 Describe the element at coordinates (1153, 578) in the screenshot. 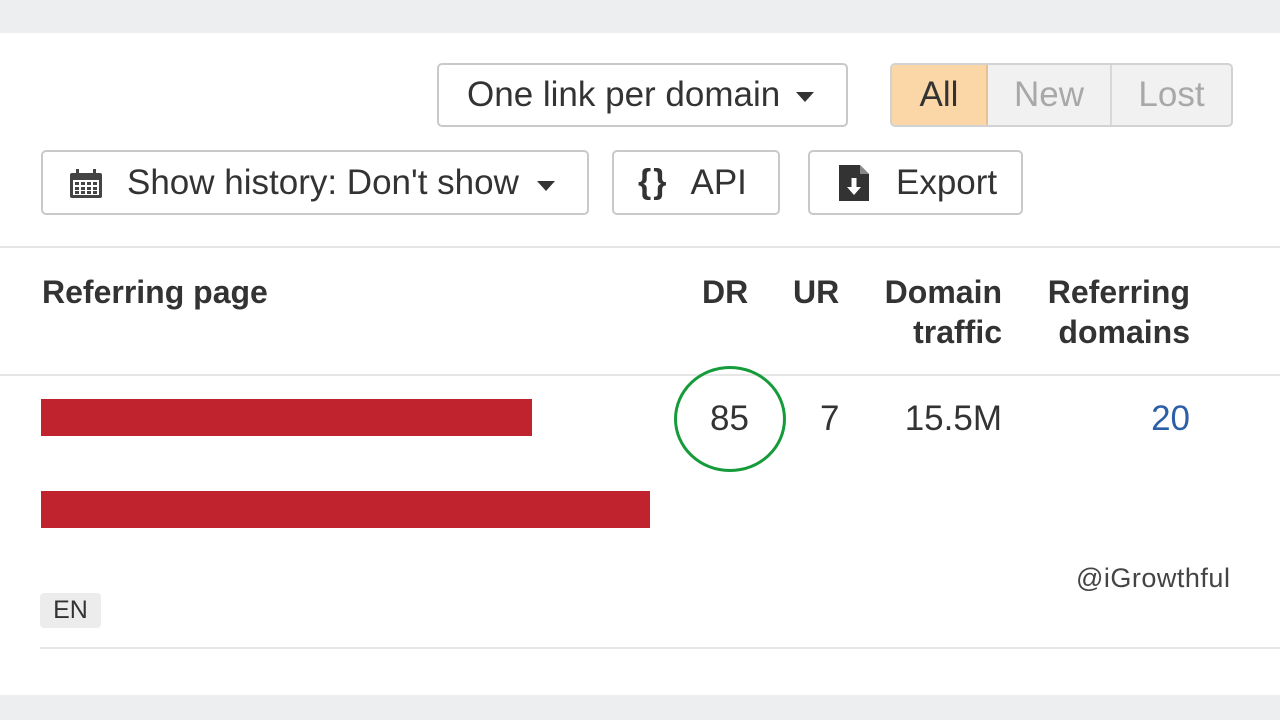

I see `watermark: @iGrowthful` at that location.